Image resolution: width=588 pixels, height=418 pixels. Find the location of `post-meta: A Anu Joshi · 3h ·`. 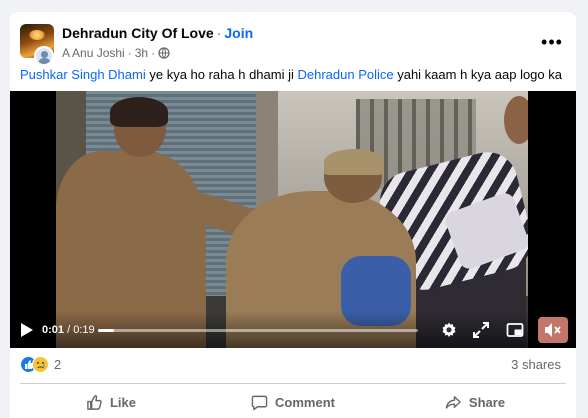

post-meta: A Anu Joshi · 3h · is located at coordinates (116, 53).